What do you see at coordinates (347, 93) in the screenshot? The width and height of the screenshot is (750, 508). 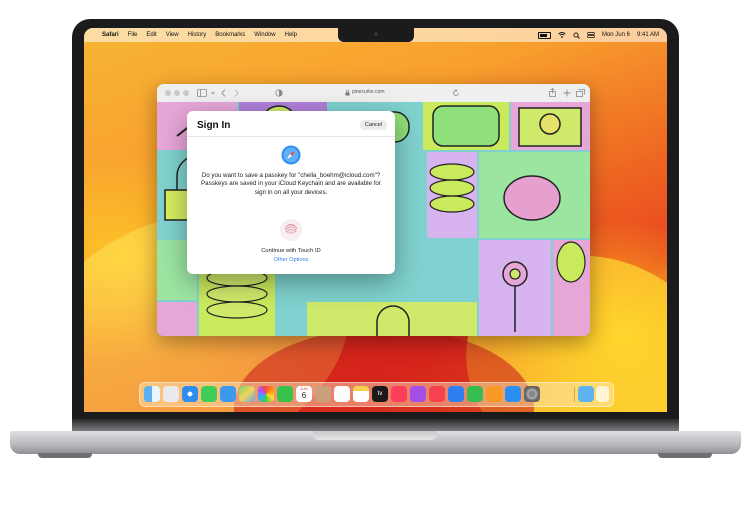 I see `lock-icon` at bounding box center [347, 93].